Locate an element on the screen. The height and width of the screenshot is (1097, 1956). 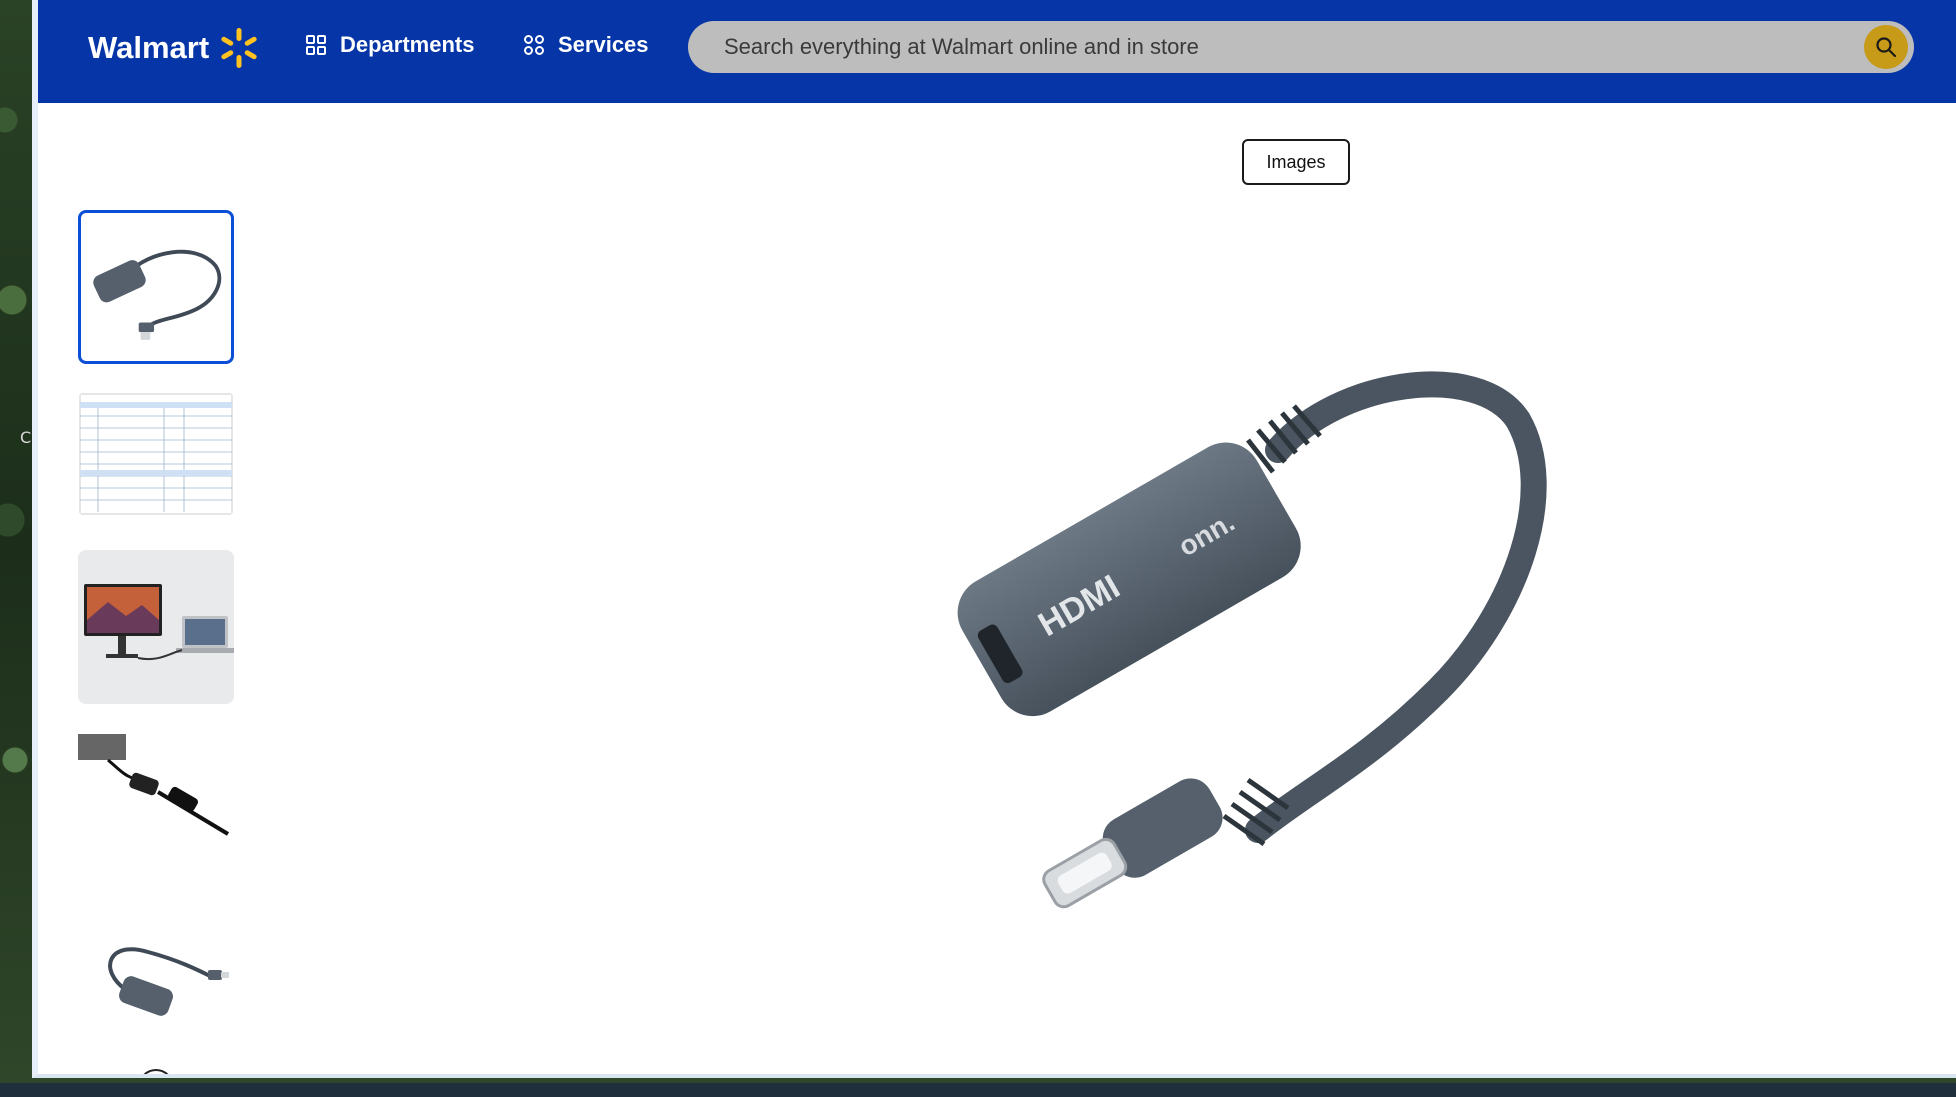
search-input is located at coordinates (1258, 47).